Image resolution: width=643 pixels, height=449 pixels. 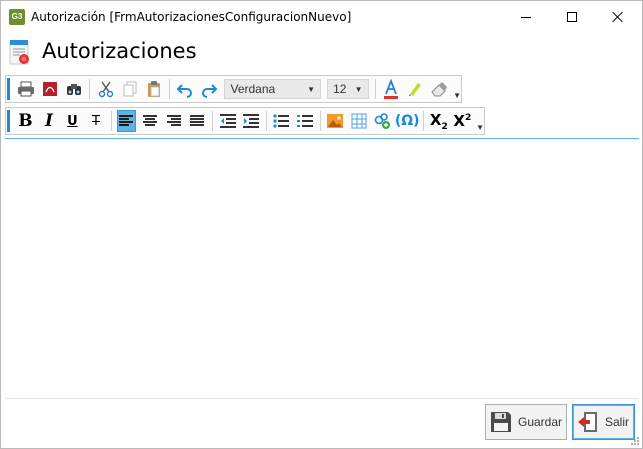 I want to click on outdent-icon, so click(x=227, y=121).